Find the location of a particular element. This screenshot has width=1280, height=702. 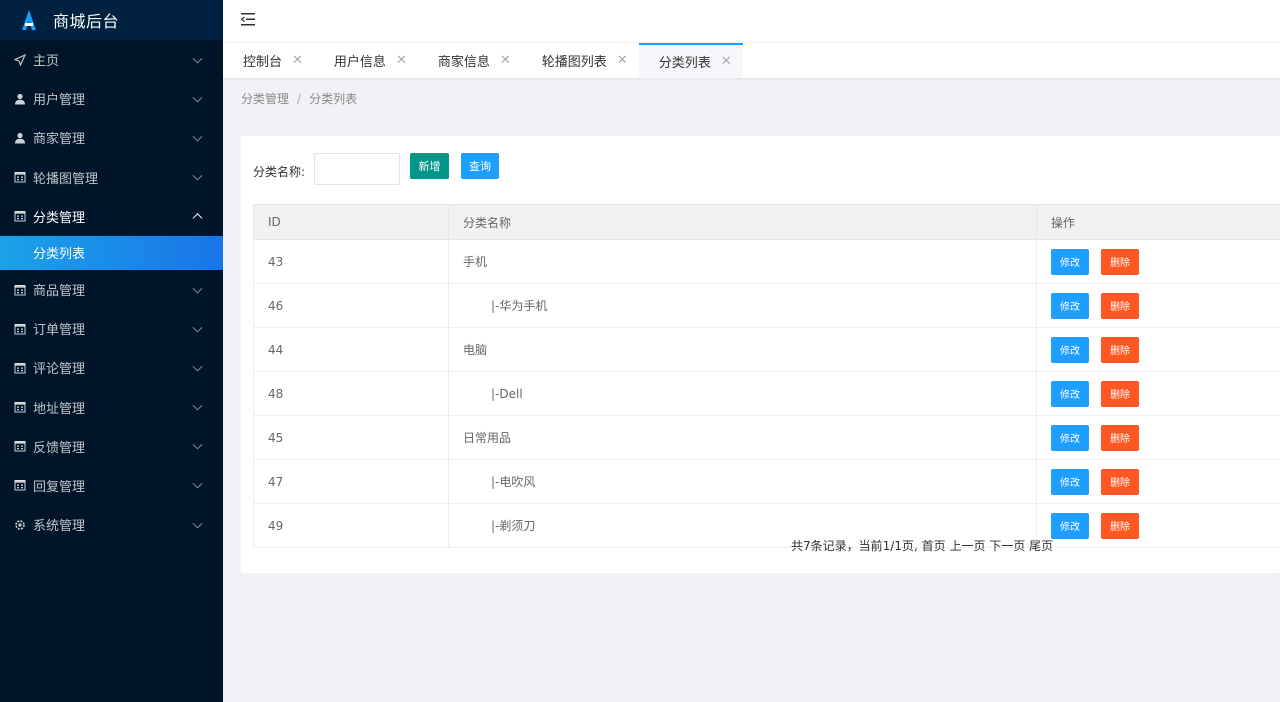

sidebar-item-10: 回复管理 is located at coordinates (111, 485).